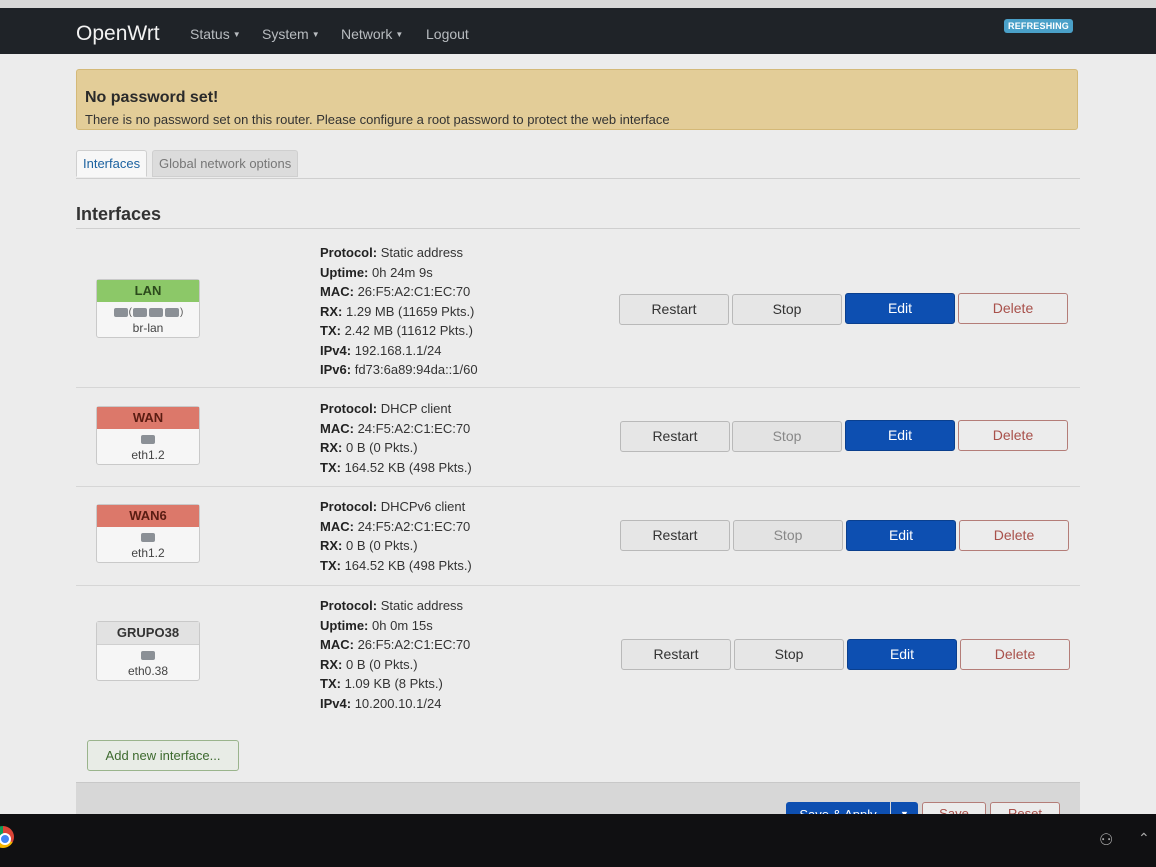  Describe the element at coordinates (210, 34) in the screenshot. I see `menu-status-label: Status` at that location.